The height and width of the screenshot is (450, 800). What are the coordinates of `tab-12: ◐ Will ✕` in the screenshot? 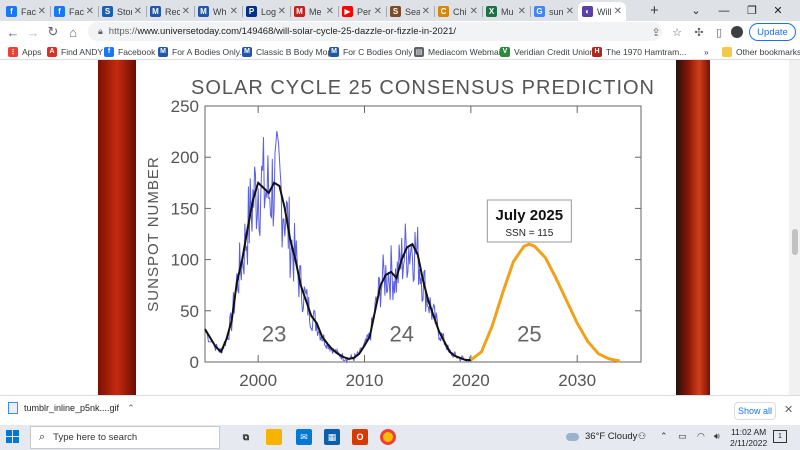 It's located at (602, 11).